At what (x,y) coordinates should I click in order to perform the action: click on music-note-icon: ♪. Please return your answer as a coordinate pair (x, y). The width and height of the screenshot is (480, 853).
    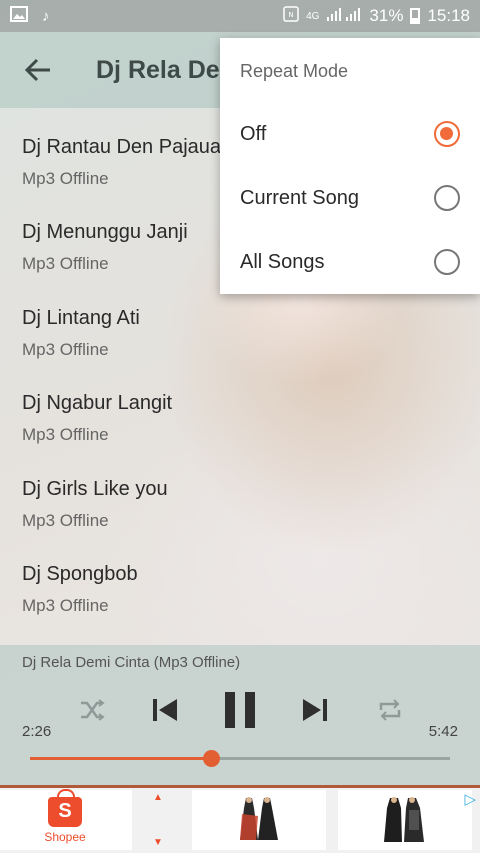
    Looking at the image, I should click on (46, 16).